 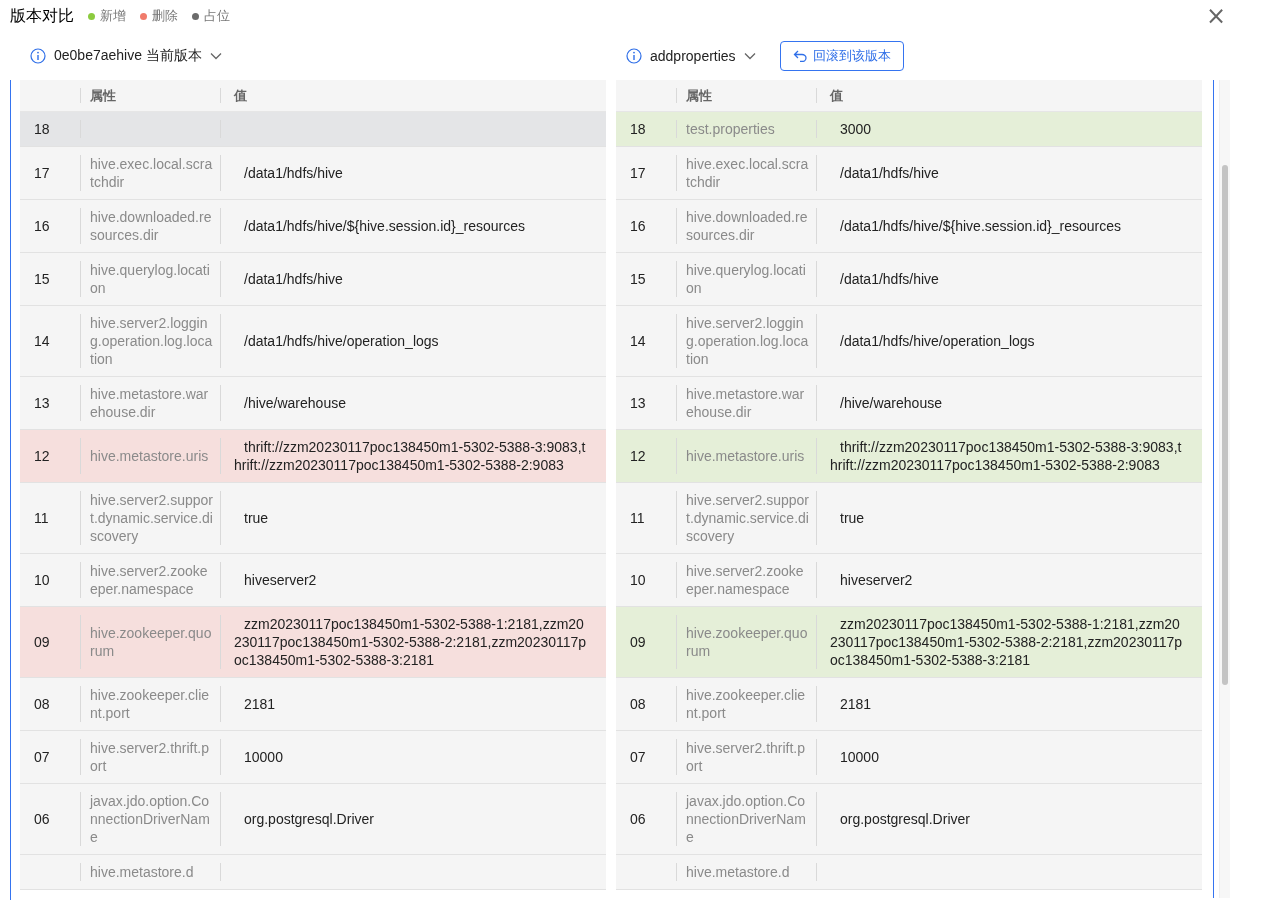 I want to click on legend-label: 占位, so click(x=217, y=16).